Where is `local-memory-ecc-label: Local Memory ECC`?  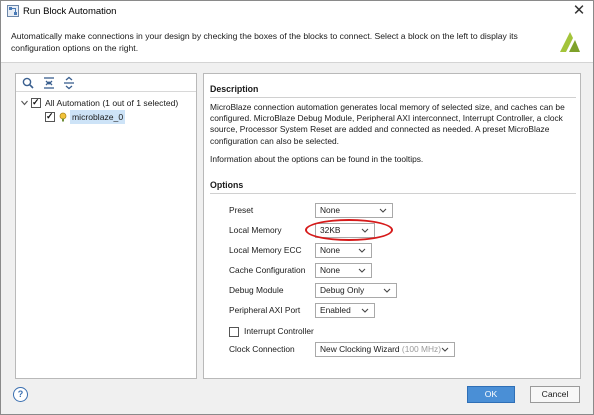 local-memory-ecc-label: Local Memory ECC is located at coordinates (265, 250).